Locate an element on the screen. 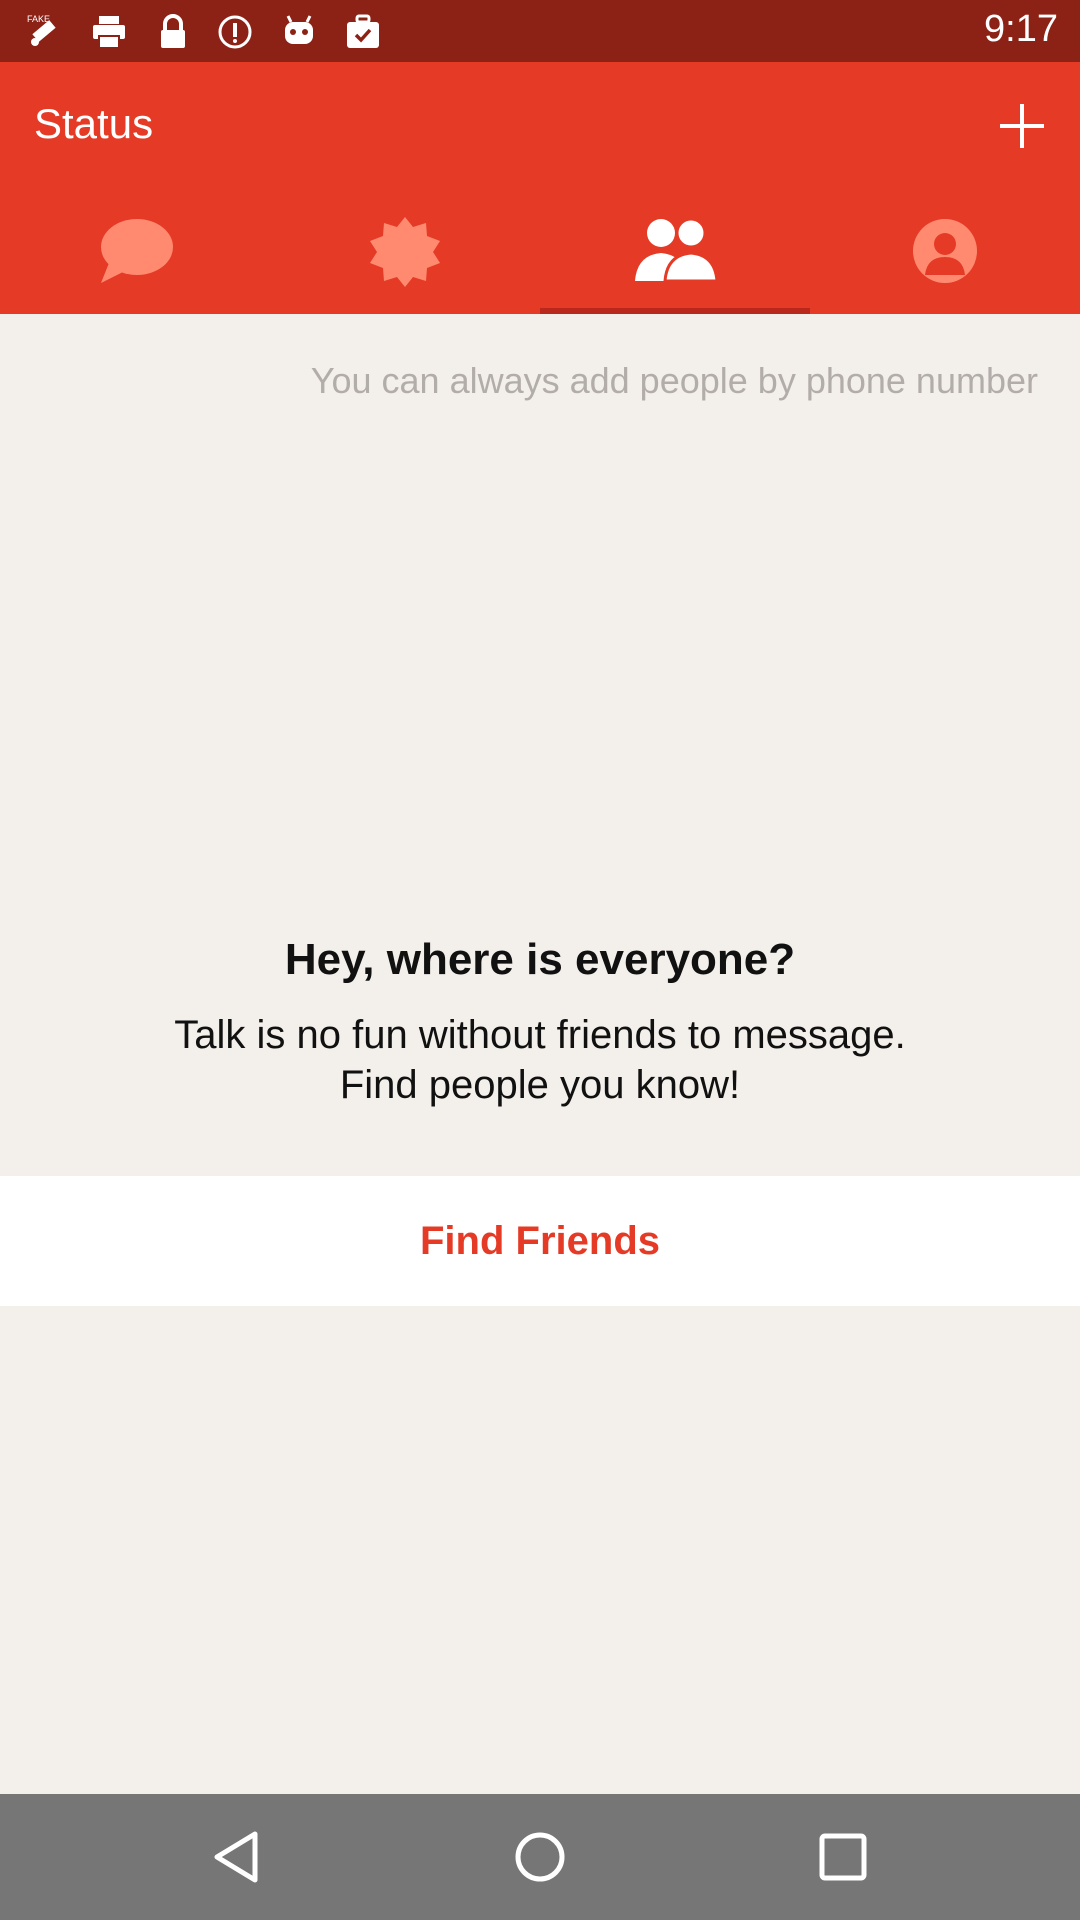 The height and width of the screenshot is (1920, 1080). tab-chats is located at coordinates (135, 251).